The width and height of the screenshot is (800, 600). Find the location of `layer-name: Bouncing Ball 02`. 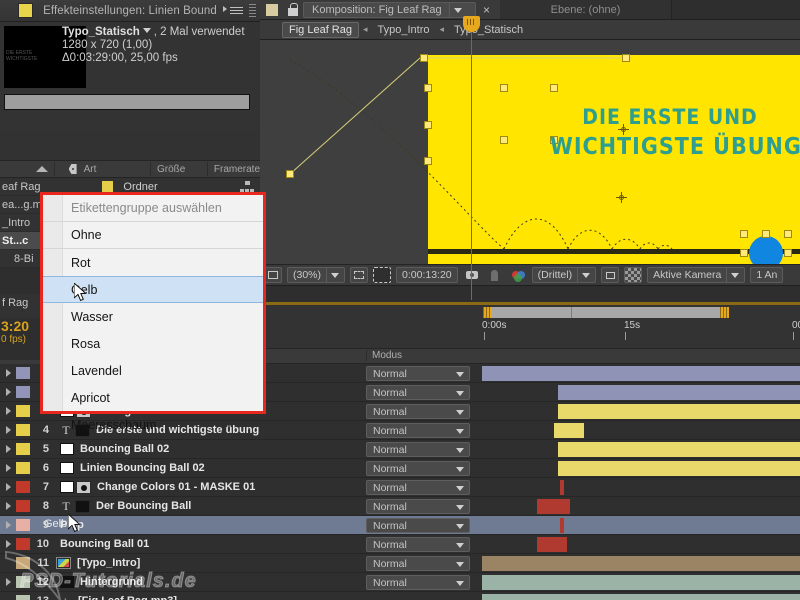

layer-name: Bouncing Ball 02 is located at coordinates (124, 449).